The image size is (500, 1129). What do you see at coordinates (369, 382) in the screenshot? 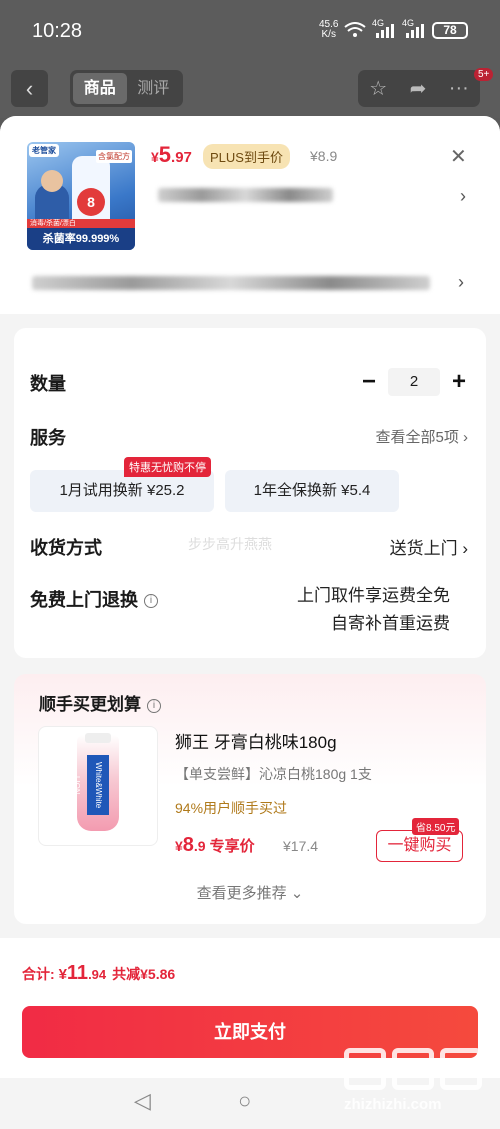
I see `minus-button: −` at bounding box center [369, 382].